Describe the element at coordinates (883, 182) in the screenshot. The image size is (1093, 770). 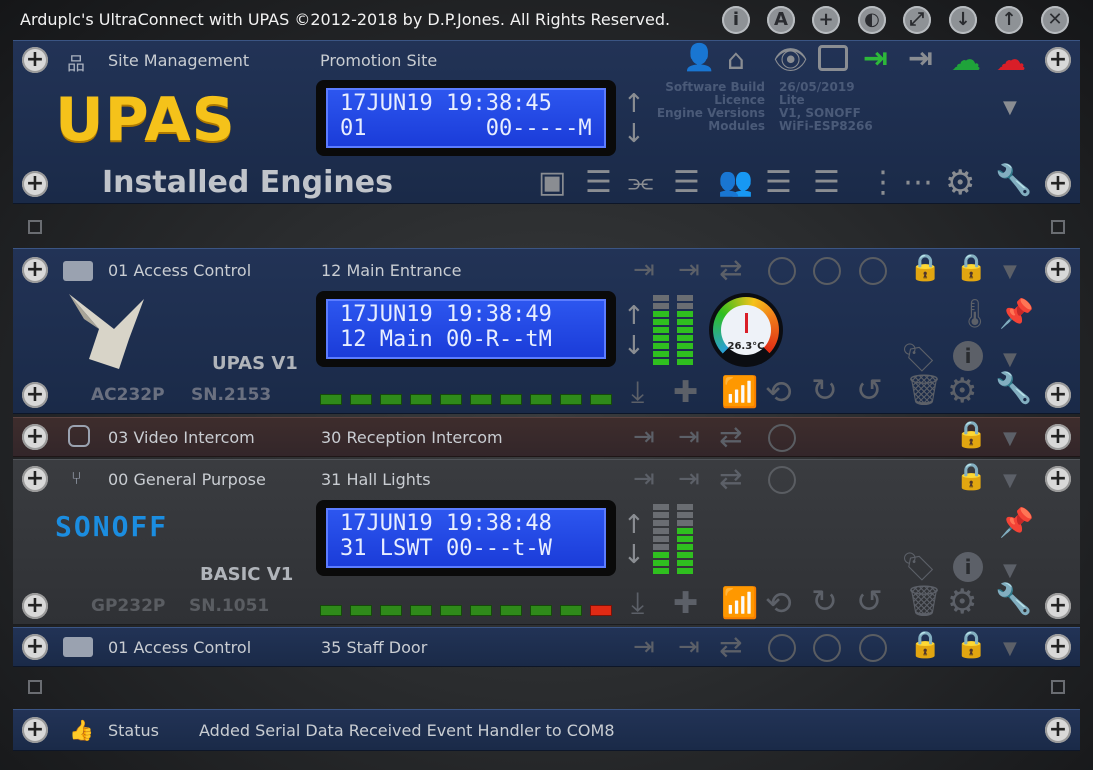
I see `vertical-dots-icon: ⋮` at that location.